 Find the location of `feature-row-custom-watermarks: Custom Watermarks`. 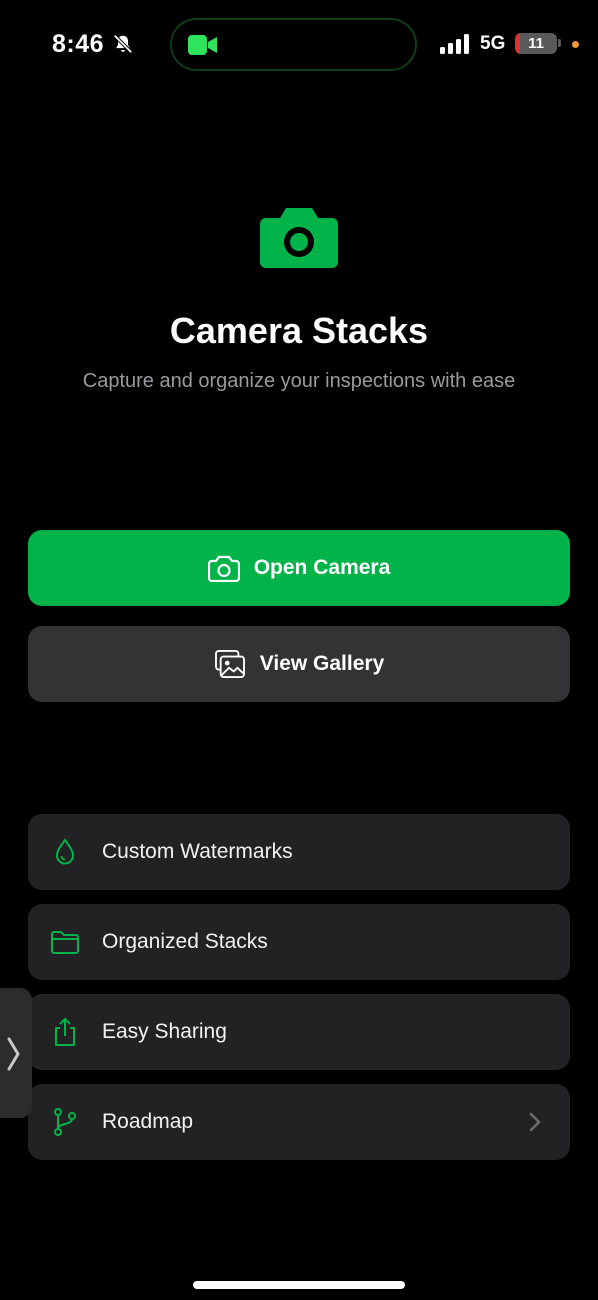

feature-row-custom-watermarks: Custom Watermarks is located at coordinates (299, 852).